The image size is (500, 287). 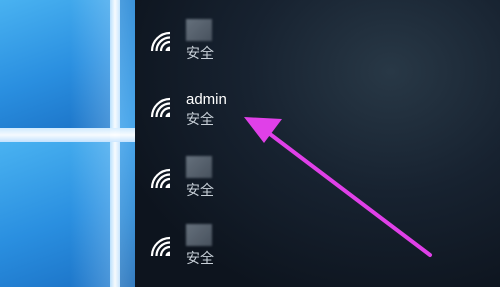 I want to click on light-glow, so click(x=102, y=143).